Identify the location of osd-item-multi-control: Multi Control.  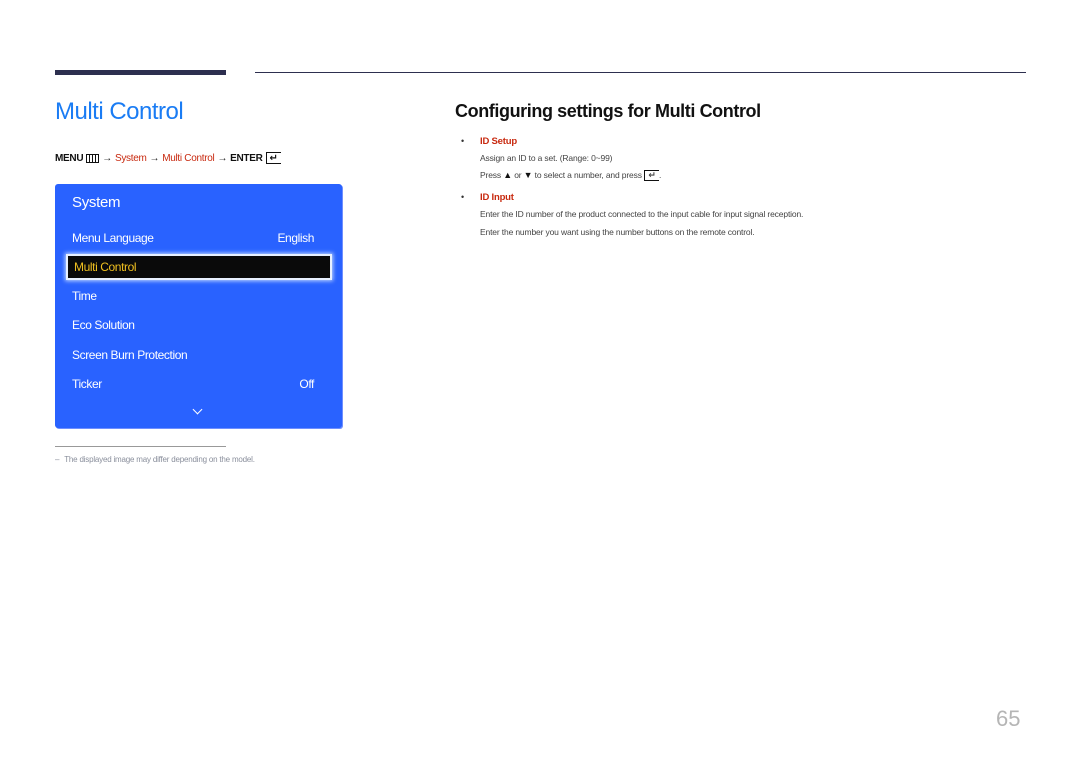
(199, 267).